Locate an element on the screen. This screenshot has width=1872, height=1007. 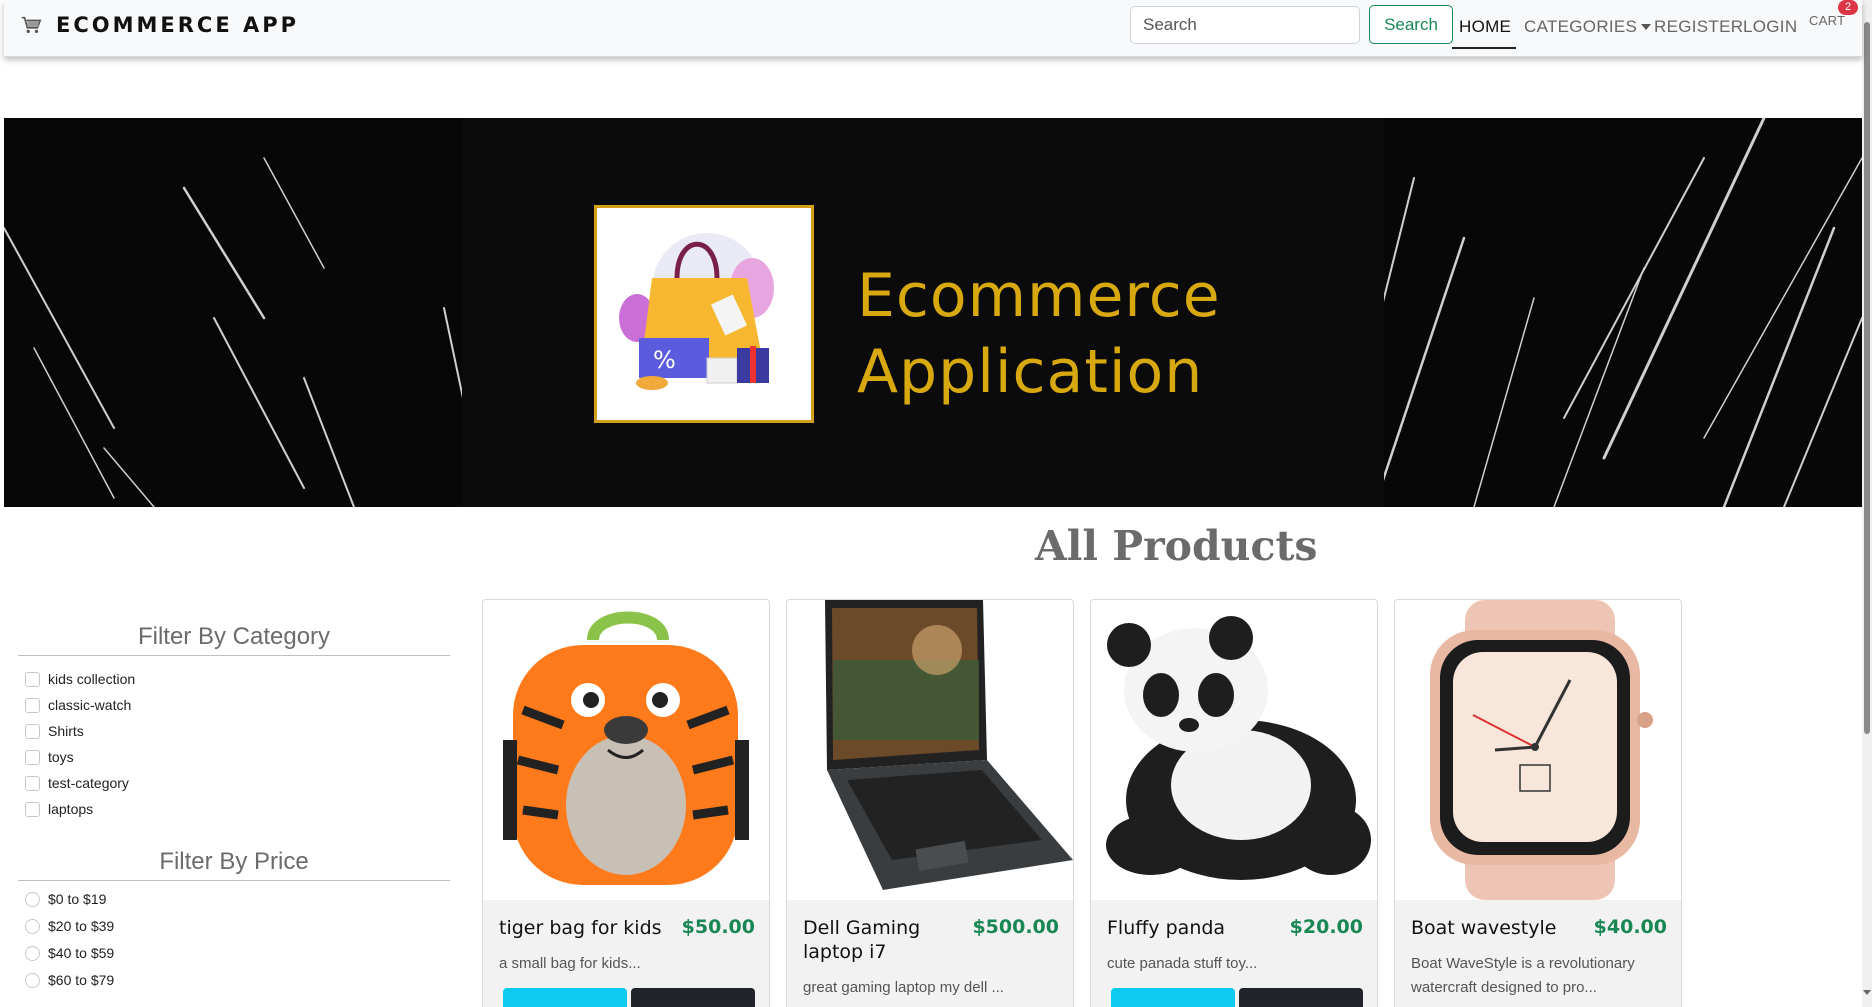
nav-categories-dropdown: CATEGORIES is located at coordinates (1588, 27).